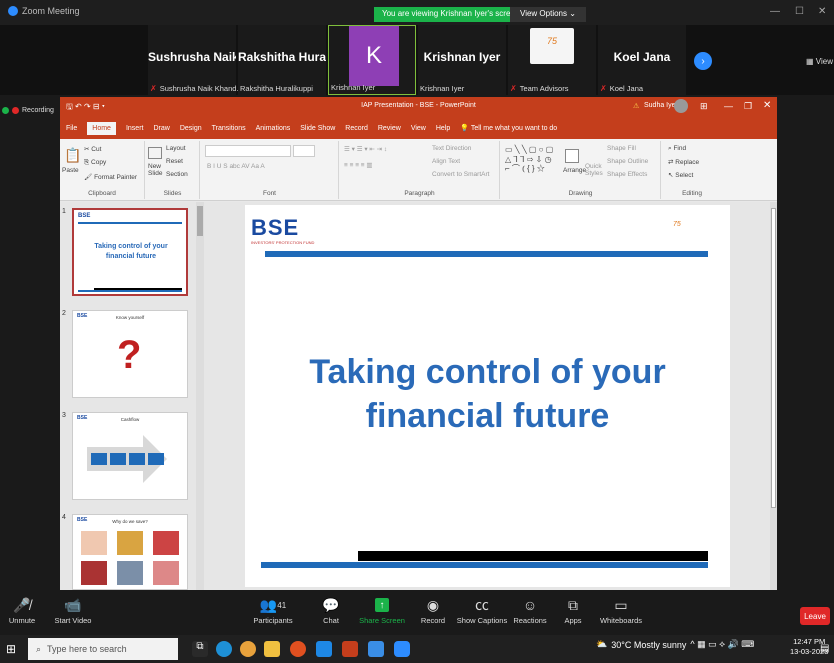  Describe the element at coordinates (236, 166) in the screenshot. I see `font-format-buttons: B I U S abc AV Aa A` at that location.